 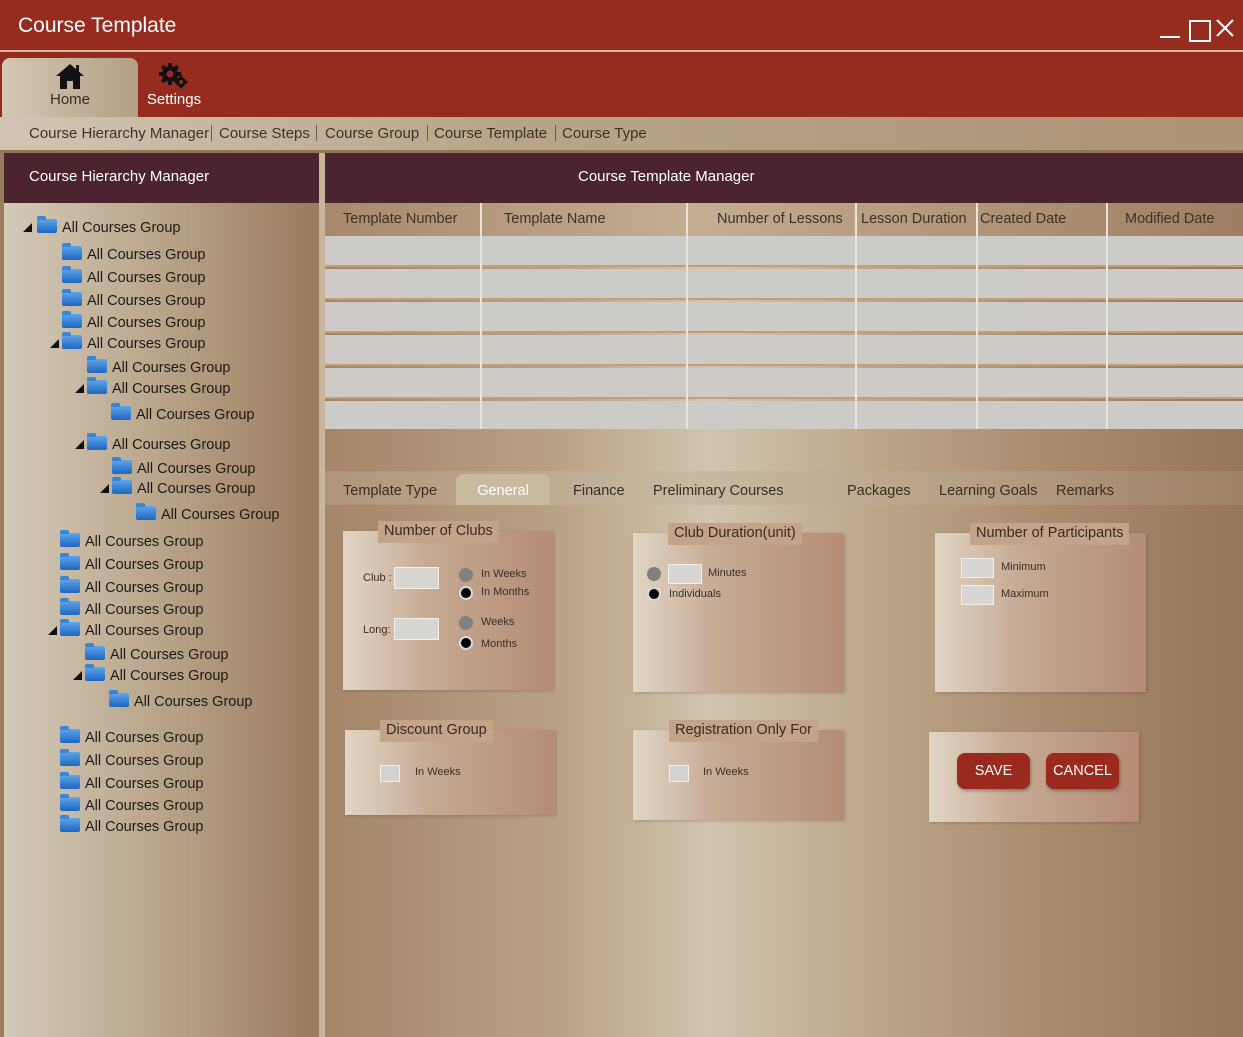 What do you see at coordinates (377, 630) in the screenshot?
I see `long-label: Long:` at bounding box center [377, 630].